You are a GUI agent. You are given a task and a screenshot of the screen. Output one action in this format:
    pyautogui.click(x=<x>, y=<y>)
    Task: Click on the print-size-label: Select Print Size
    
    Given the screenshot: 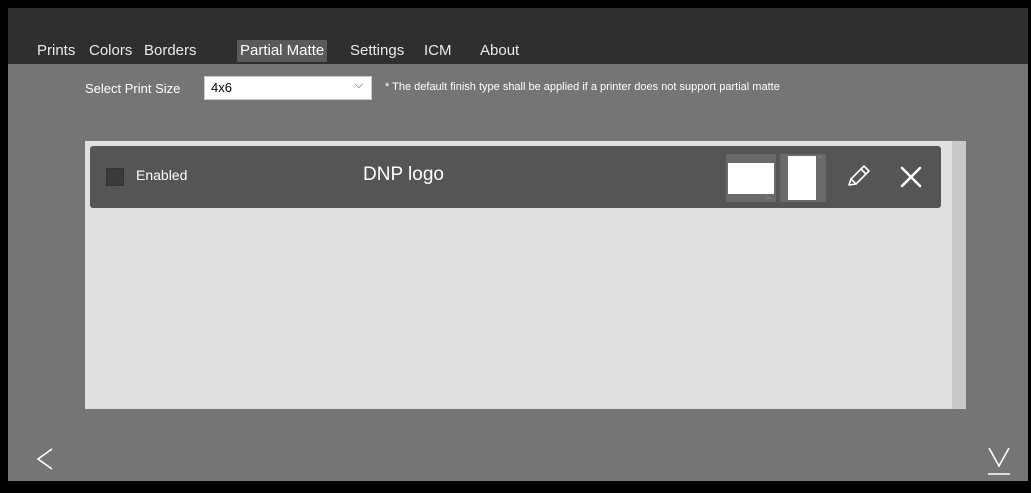 What is the action you would take?
    pyautogui.click(x=133, y=88)
    